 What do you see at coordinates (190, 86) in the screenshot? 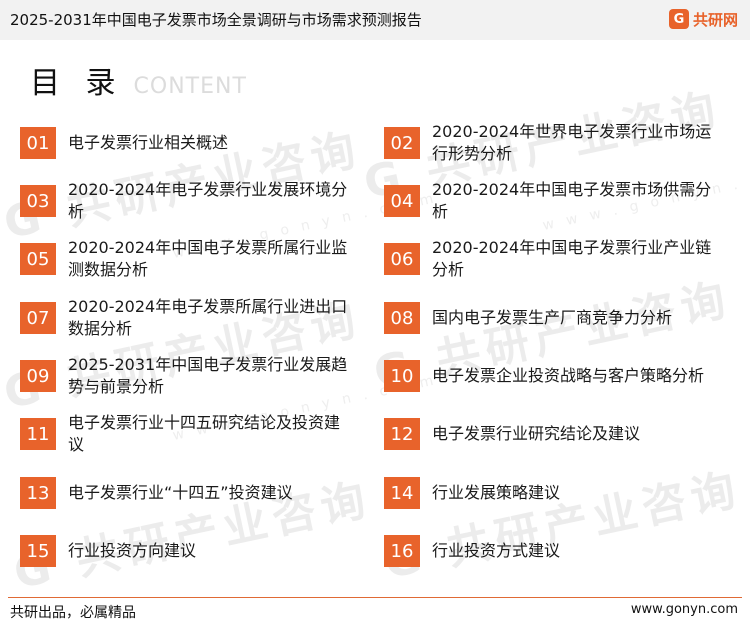
I see `toc-heading-en: CONTENT` at bounding box center [190, 86].